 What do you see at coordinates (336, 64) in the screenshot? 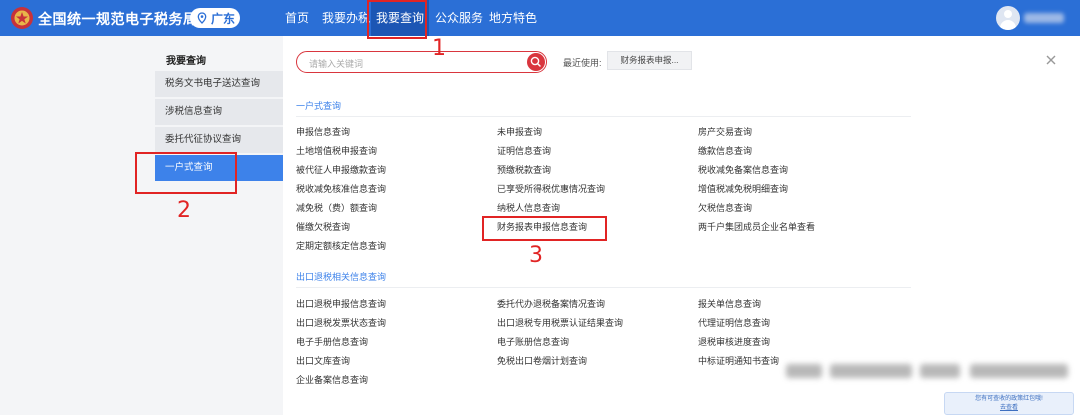
I see `search-placeholder: 请输入关键词` at bounding box center [336, 64].